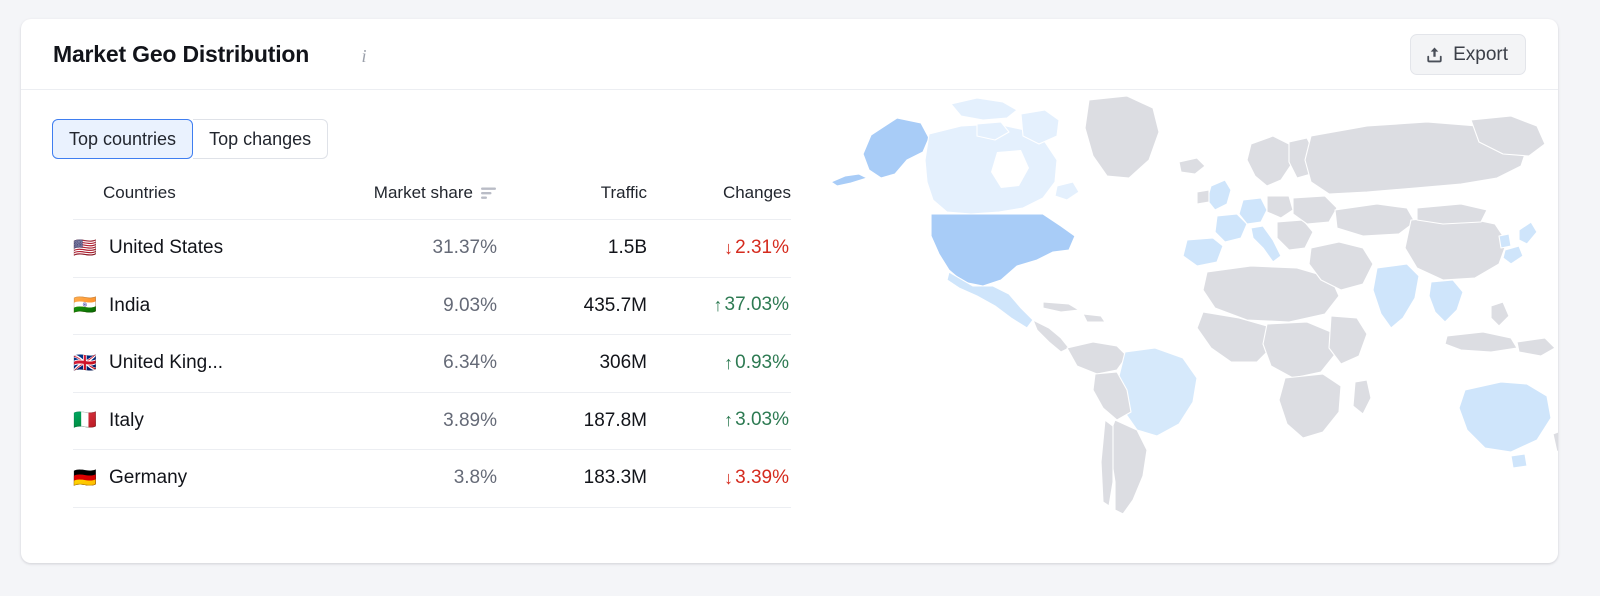 The height and width of the screenshot is (596, 1600). Describe the element at coordinates (1555, 442) in the screenshot. I see `map-region-new-zealand` at that location.